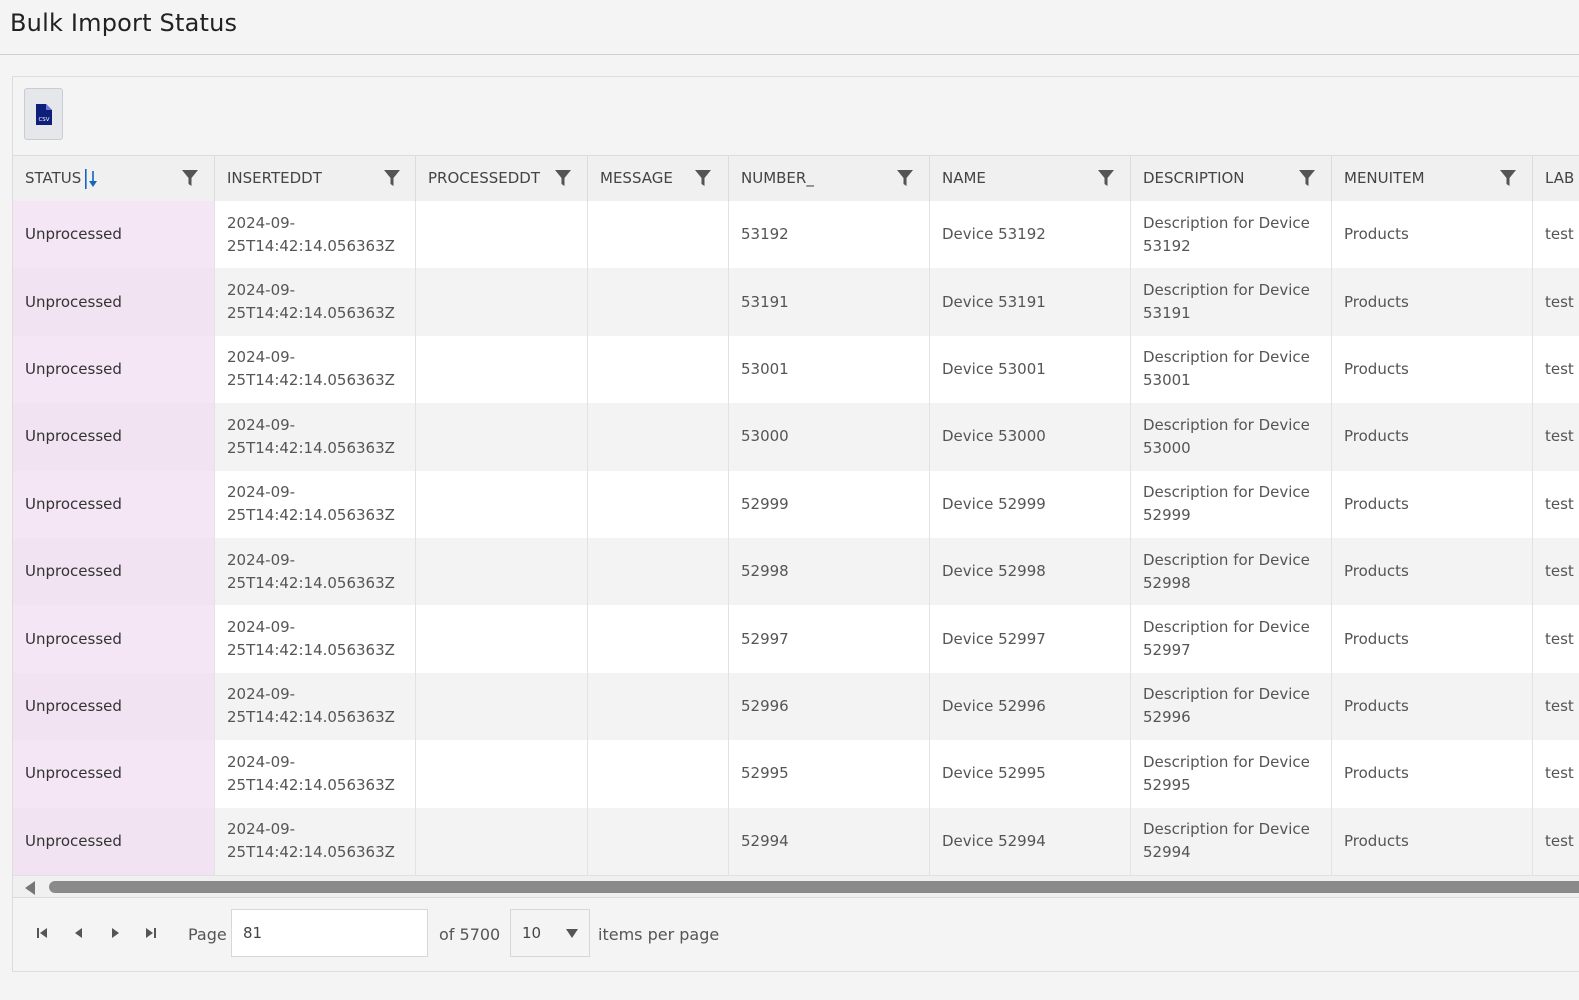  What do you see at coordinates (550, 933) in the screenshot?
I see `page-size-select: 10` at bounding box center [550, 933].